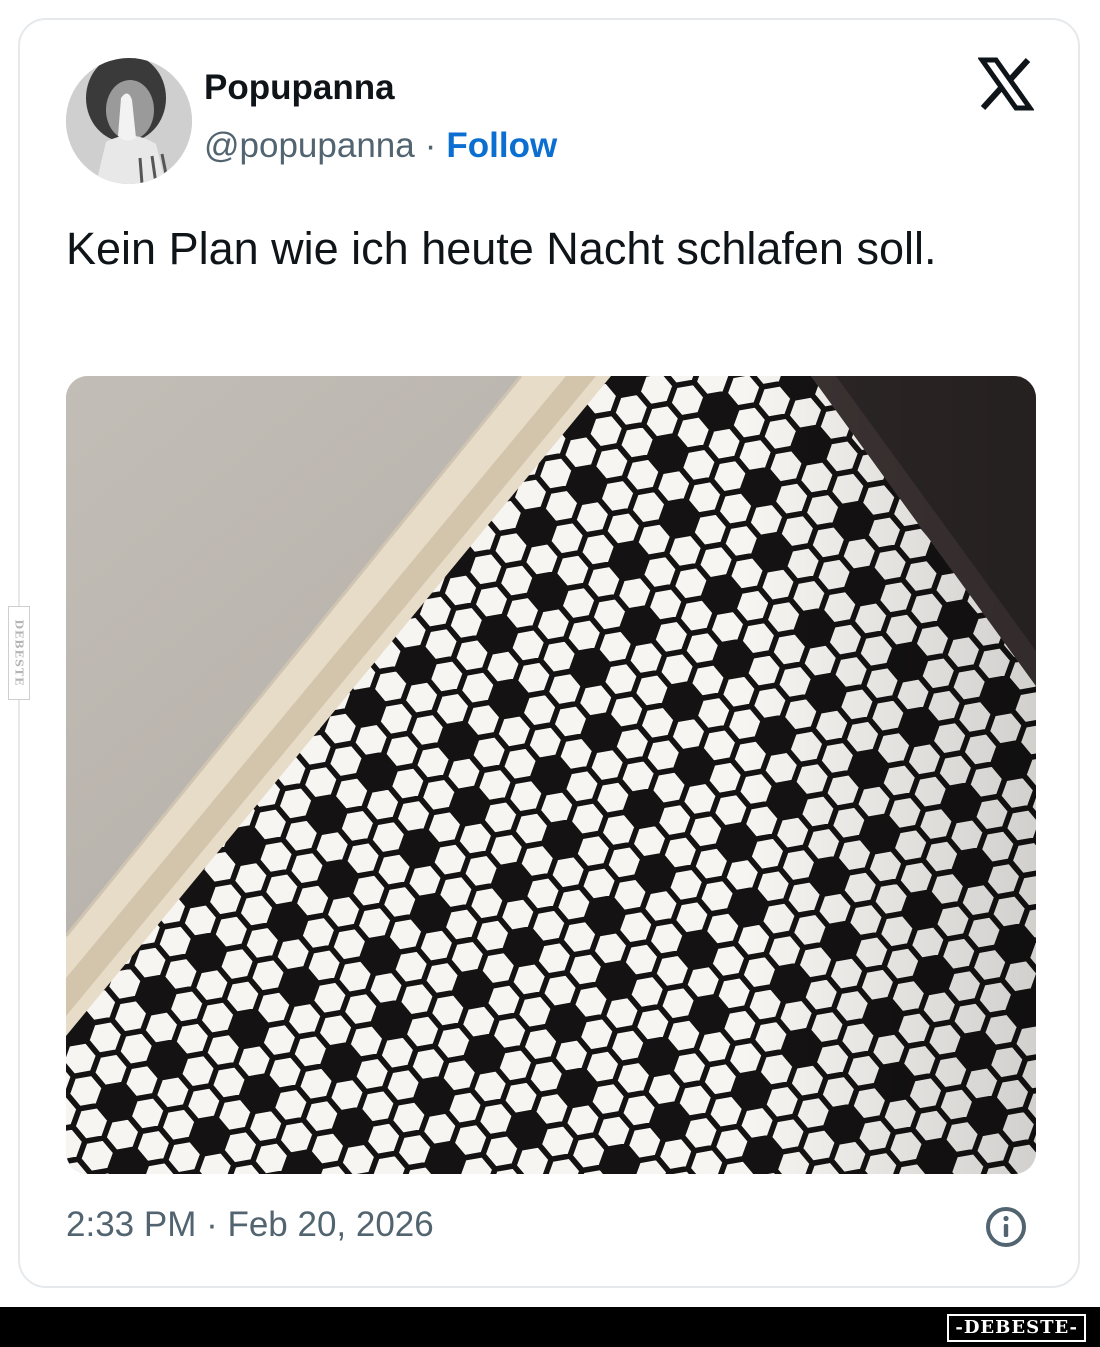 The height and width of the screenshot is (1347, 1100). What do you see at coordinates (1006, 84) in the screenshot?
I see `x-logo-icon` at bounding box center [1006, 84].